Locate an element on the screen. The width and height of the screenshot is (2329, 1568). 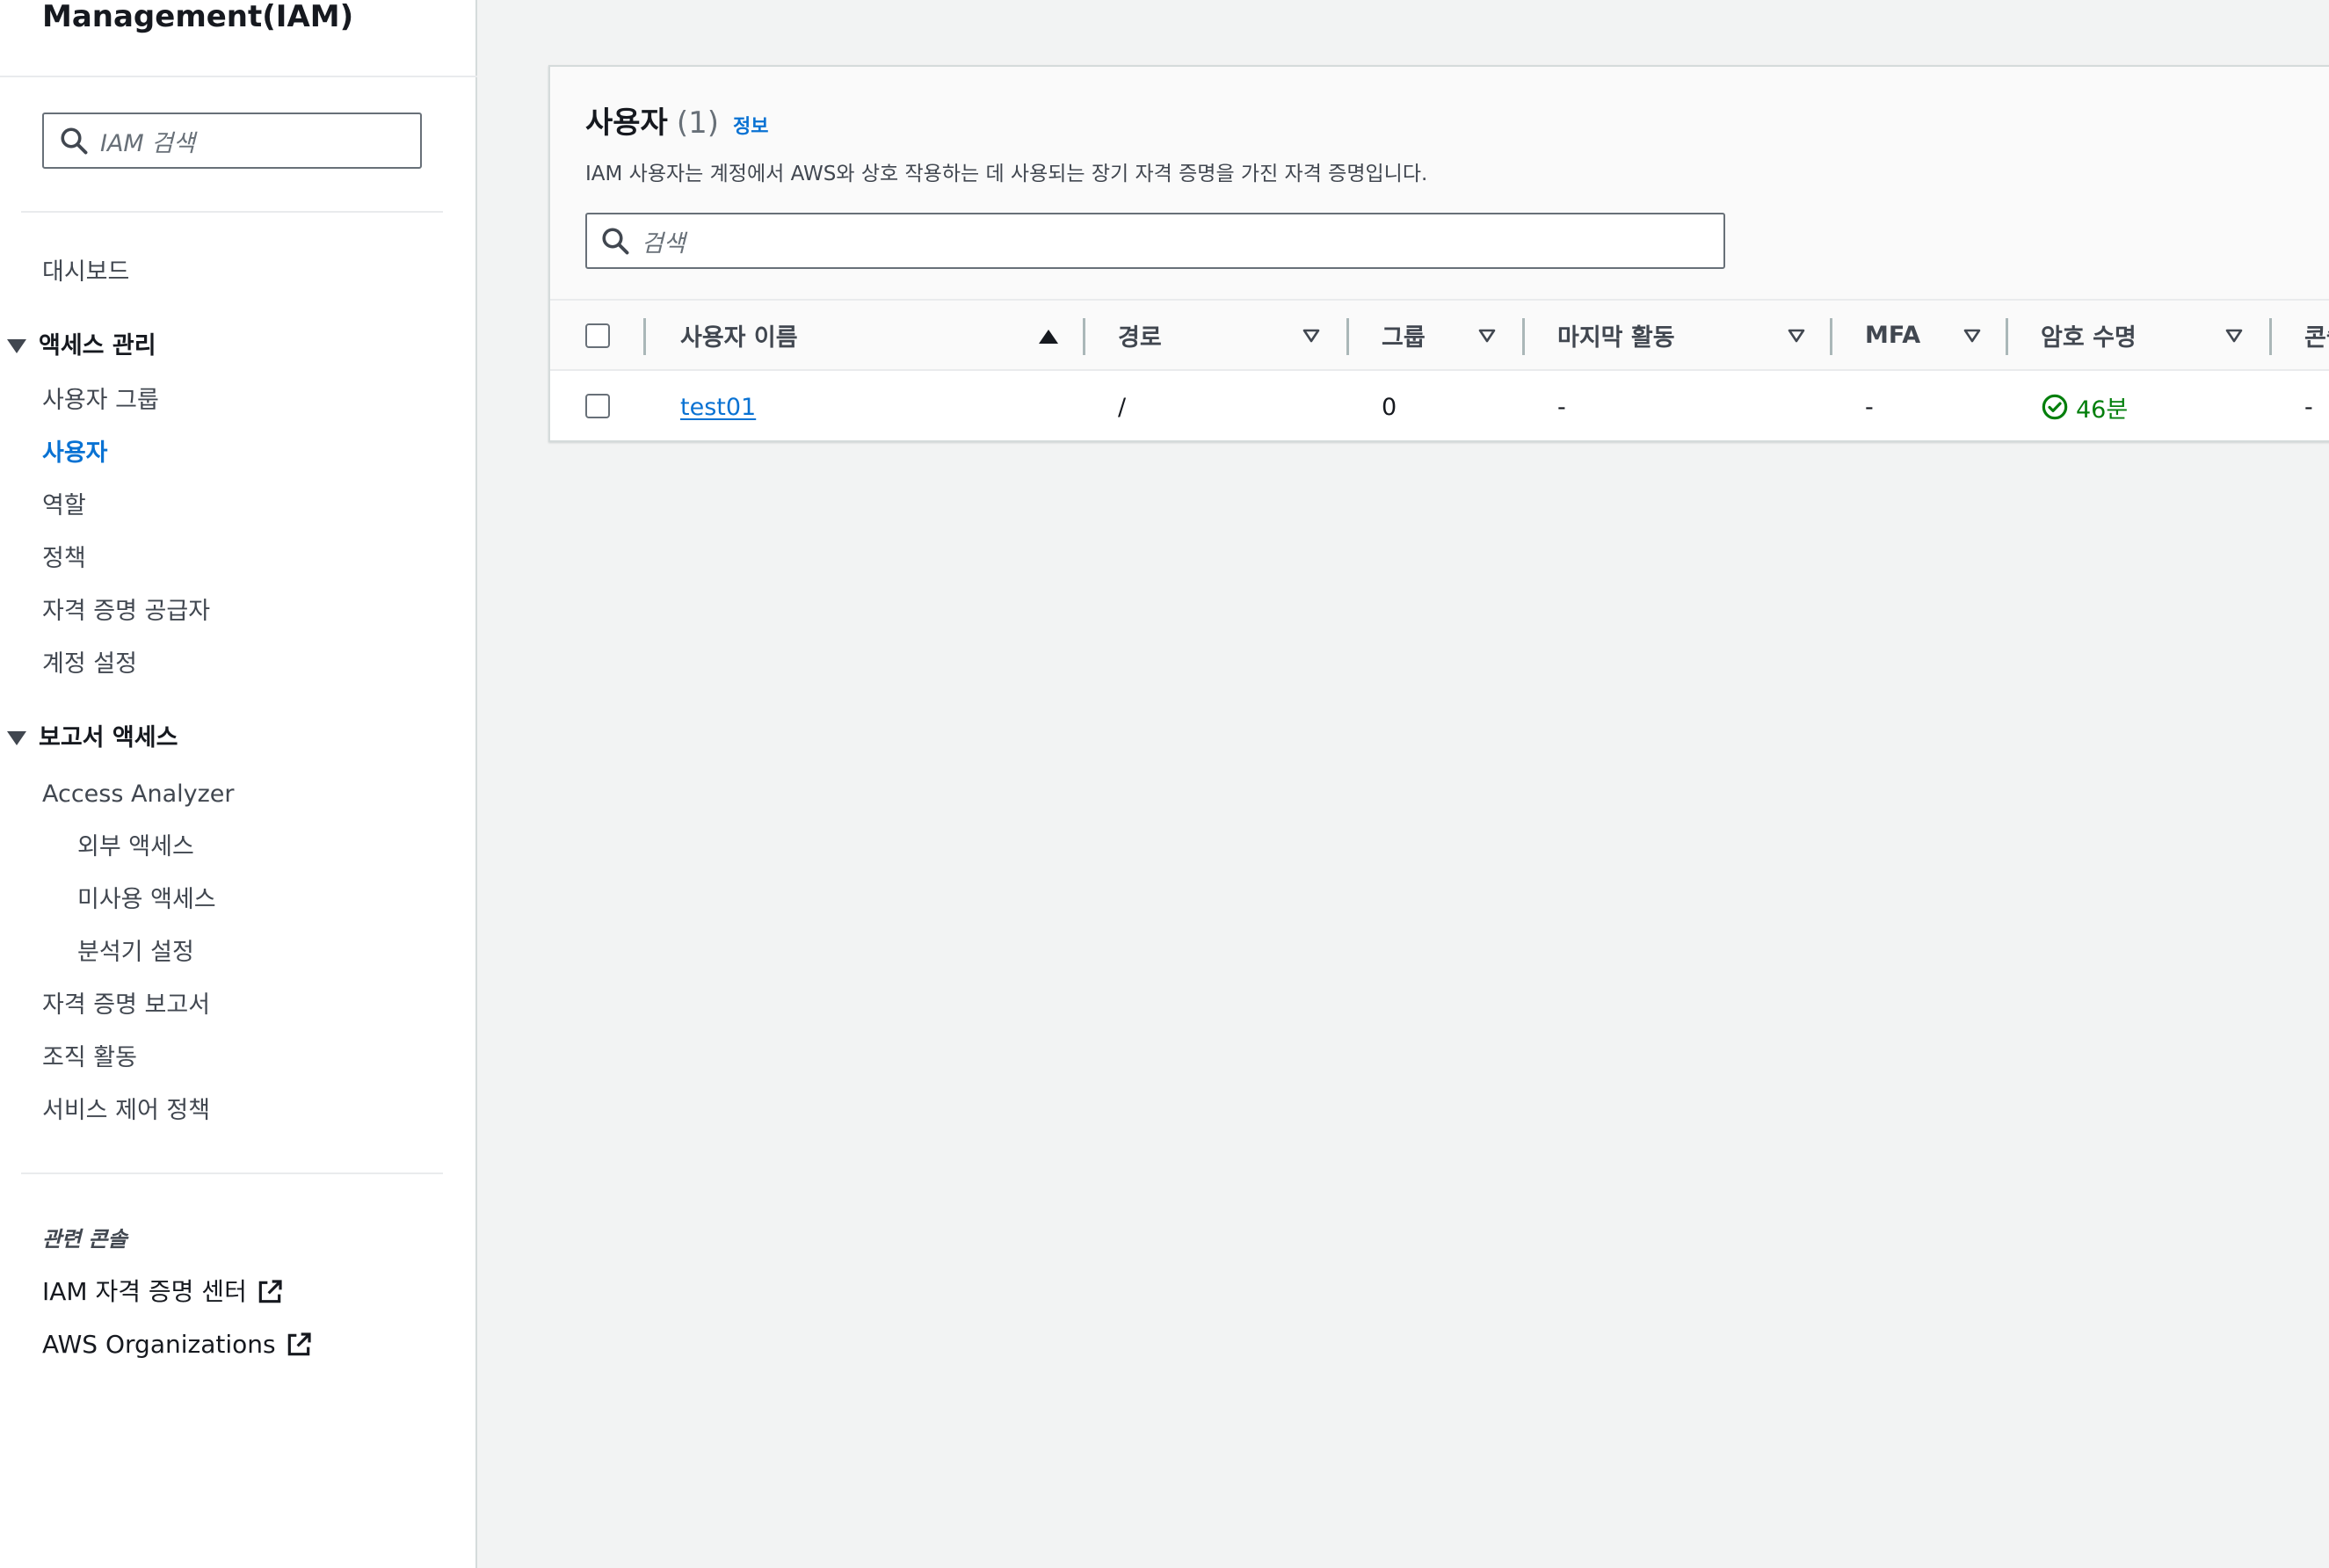
table-header: 사용자 이름 경로 그룹 마지막 활동 MFA 암호 수명 콘 is located at coordinates (1439, 335).